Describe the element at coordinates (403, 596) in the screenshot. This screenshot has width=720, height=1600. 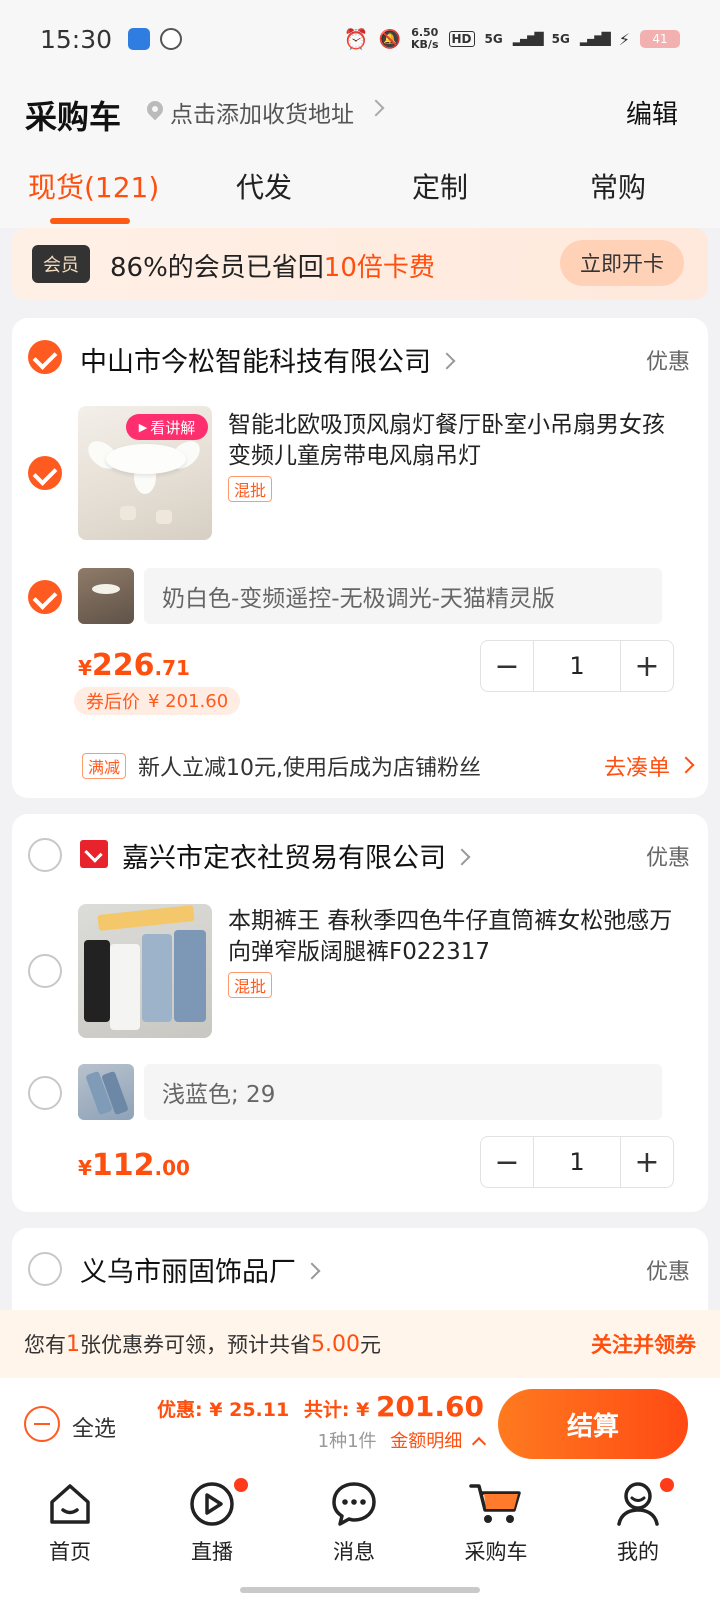
I see `sku-selector: 奶白色-变频遥控-无极调光-天猫精灵版` at that location.